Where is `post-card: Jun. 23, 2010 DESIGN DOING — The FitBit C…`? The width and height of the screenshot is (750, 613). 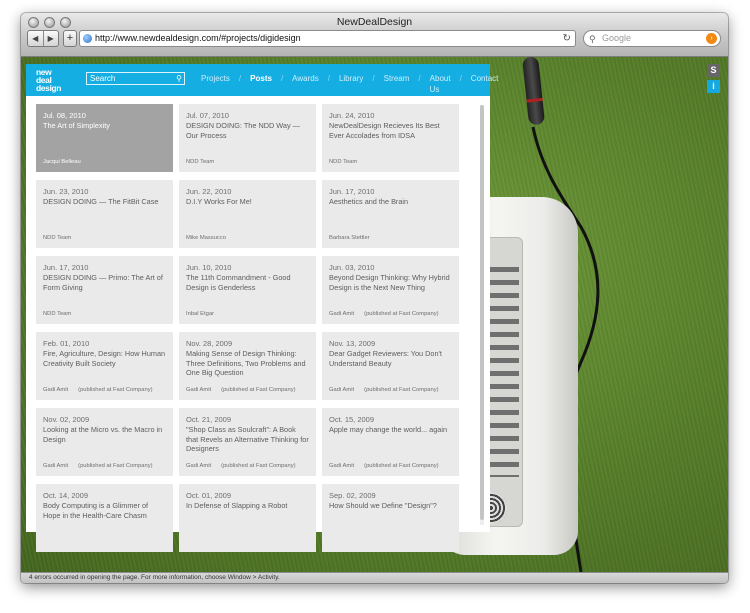
post-card: Jun. 23, 2010 DESIGN DOING — The FitBit C… is located at coordinates (104, 214).